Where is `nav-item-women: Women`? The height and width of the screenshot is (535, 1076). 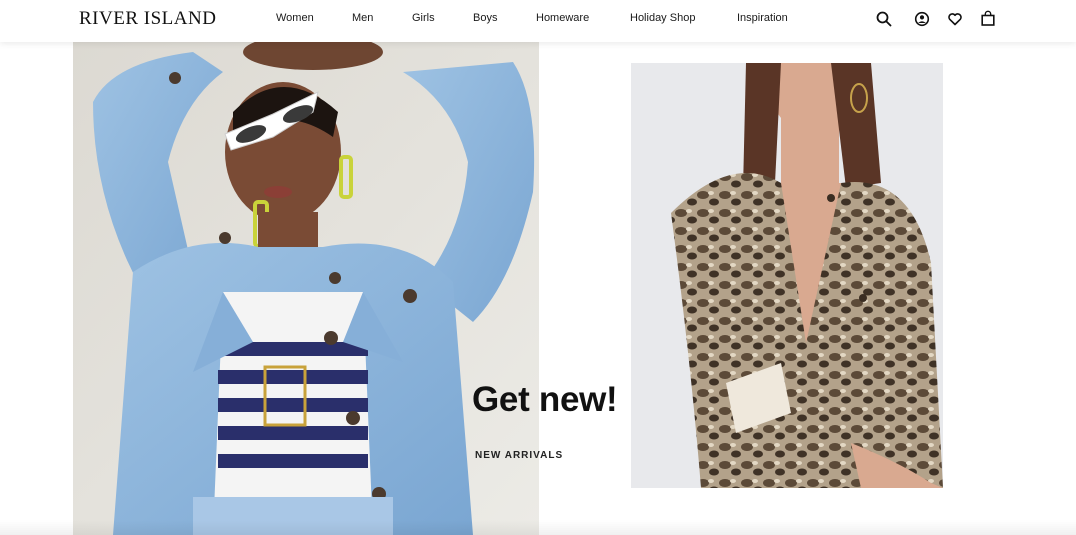 nav-item-women: Women is located at coordinates (295, 18).